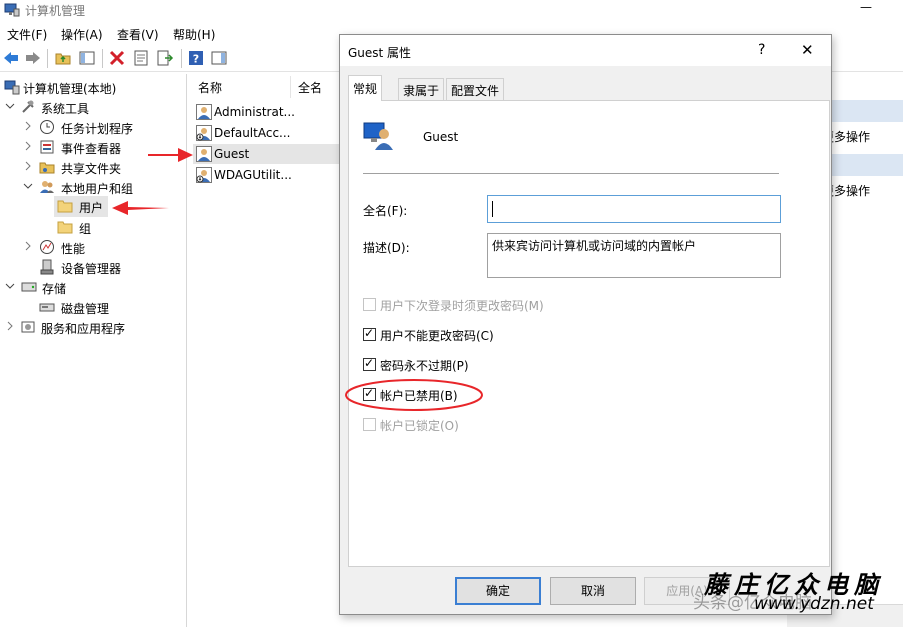 The image size is (903, 627). I want to click on shared-folder-icon, so click(47, 168).